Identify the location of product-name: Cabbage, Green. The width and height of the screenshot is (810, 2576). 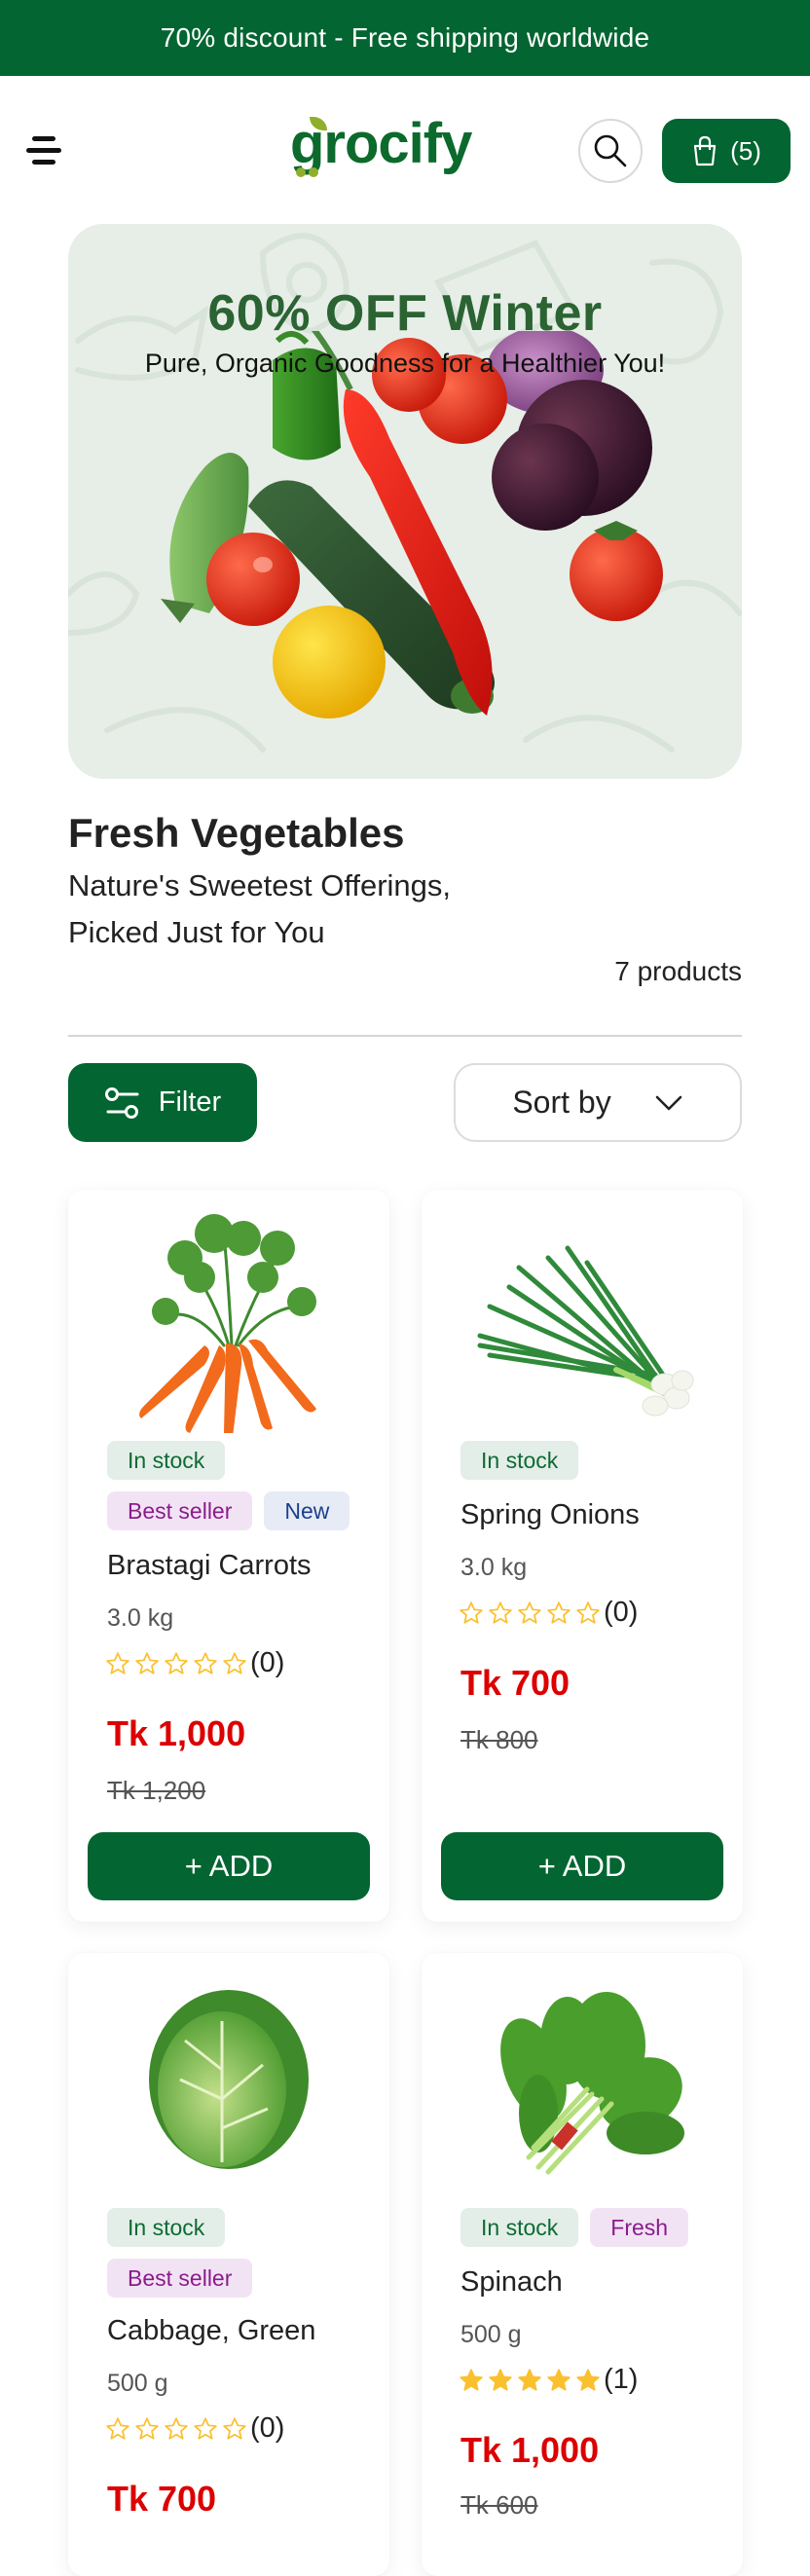
(211, 2331).